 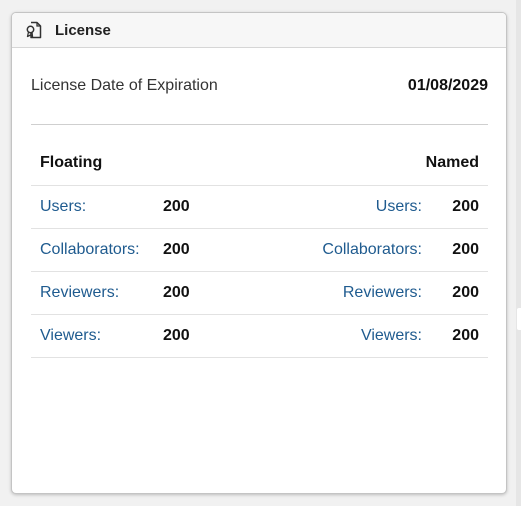 I want to click on floating-collaborators-count: 200, so click(x=176, y=249).